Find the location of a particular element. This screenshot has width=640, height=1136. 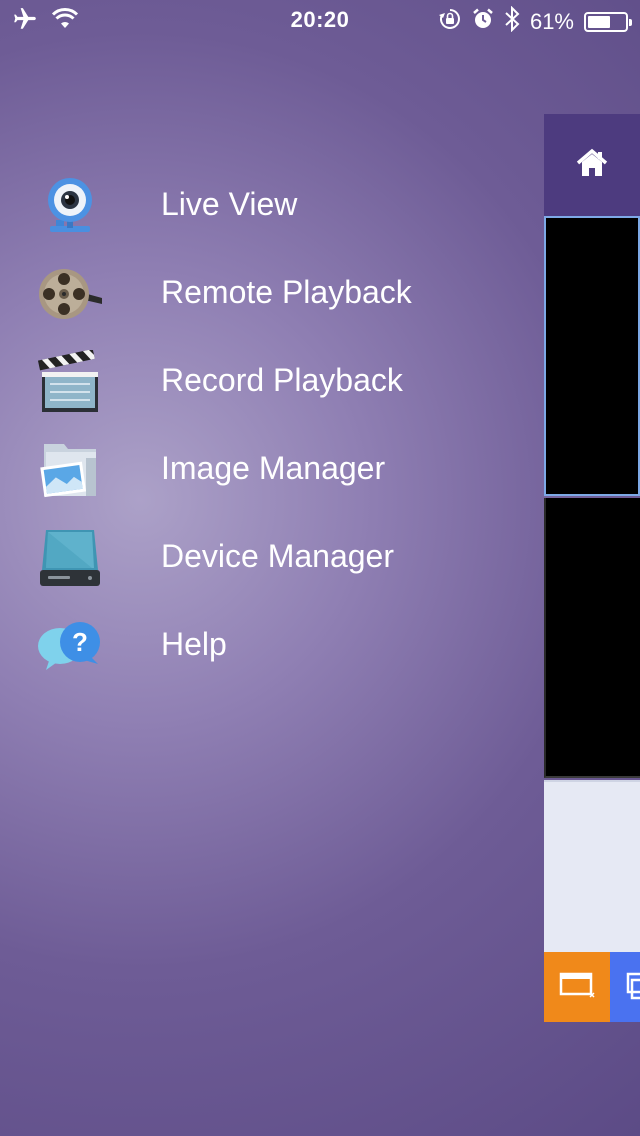

menu-label: Live View is located at coordinates (229, 204).